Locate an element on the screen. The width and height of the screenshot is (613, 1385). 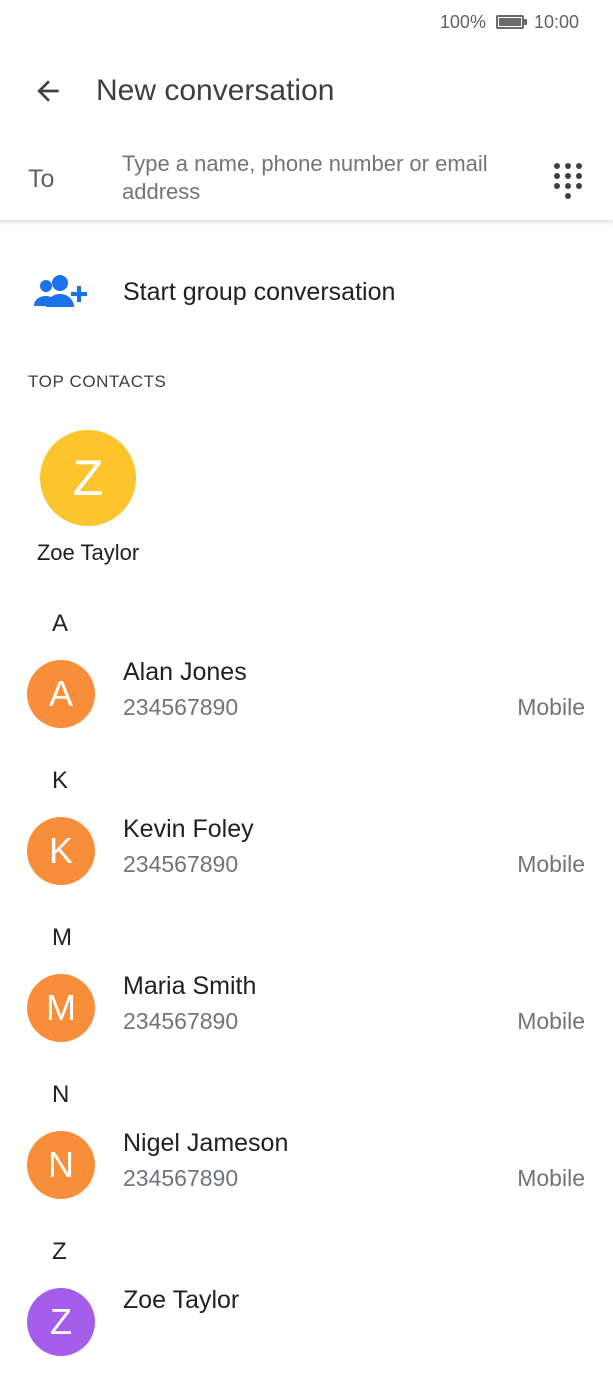
section-letter: K is located at coordinates (60, 780).